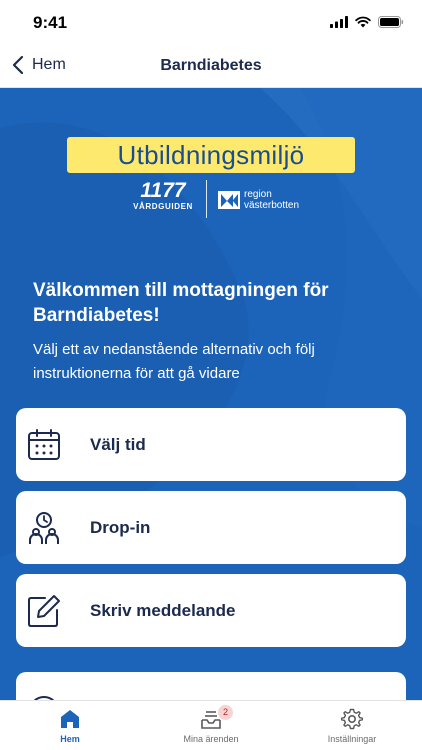 This screenshot has width=422, height=750. Describe the element at coordinates (44, 528) in the screenshot. I see `drop-in-icon` at that location.